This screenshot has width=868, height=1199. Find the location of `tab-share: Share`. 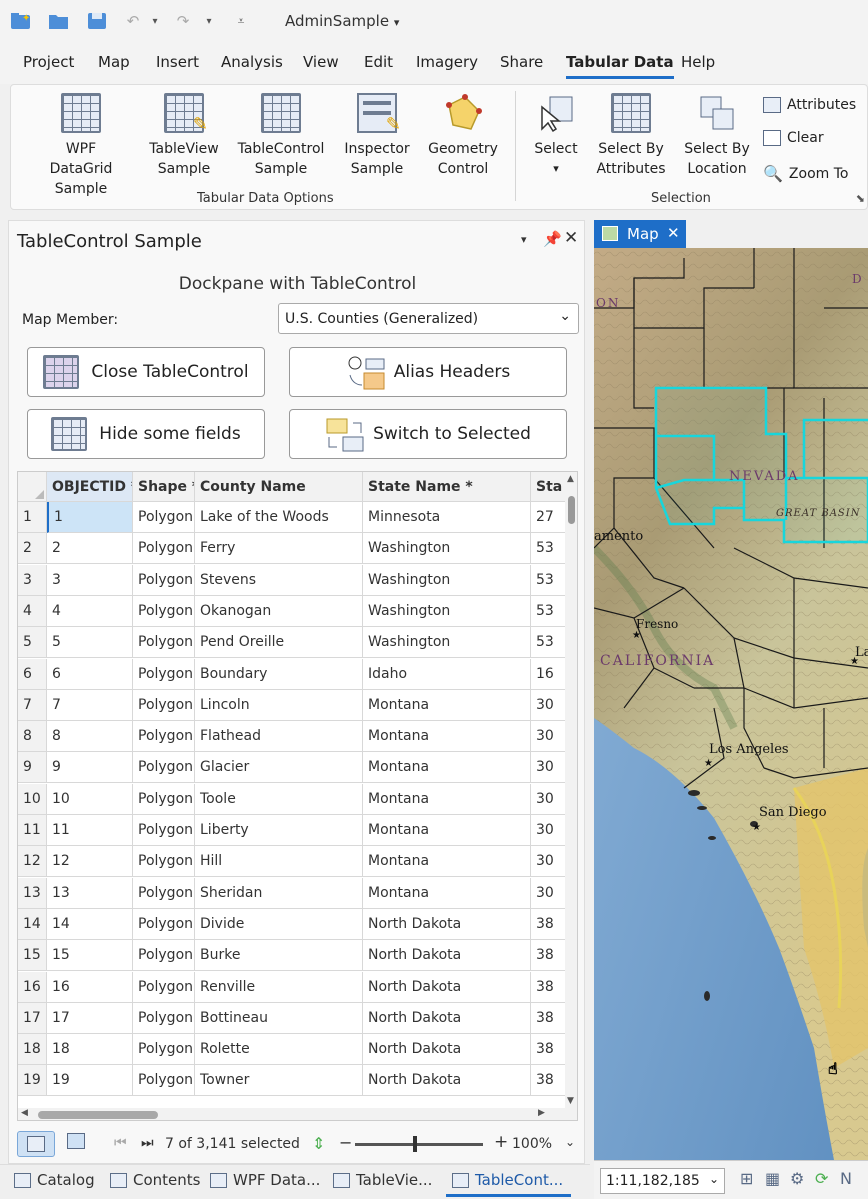

tab-share: Share is located at coordinates (521, 62).